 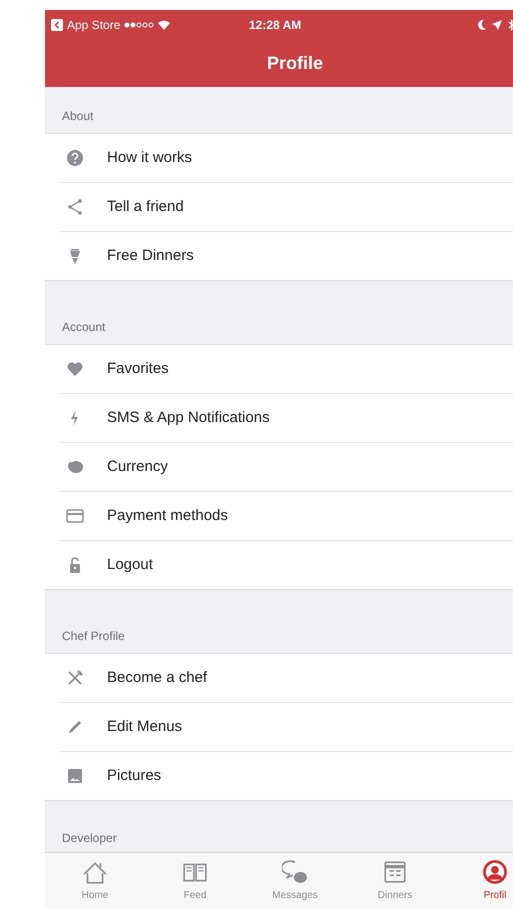 I want to click on status-time: 12:28 AM, so click(x=275, y=25).